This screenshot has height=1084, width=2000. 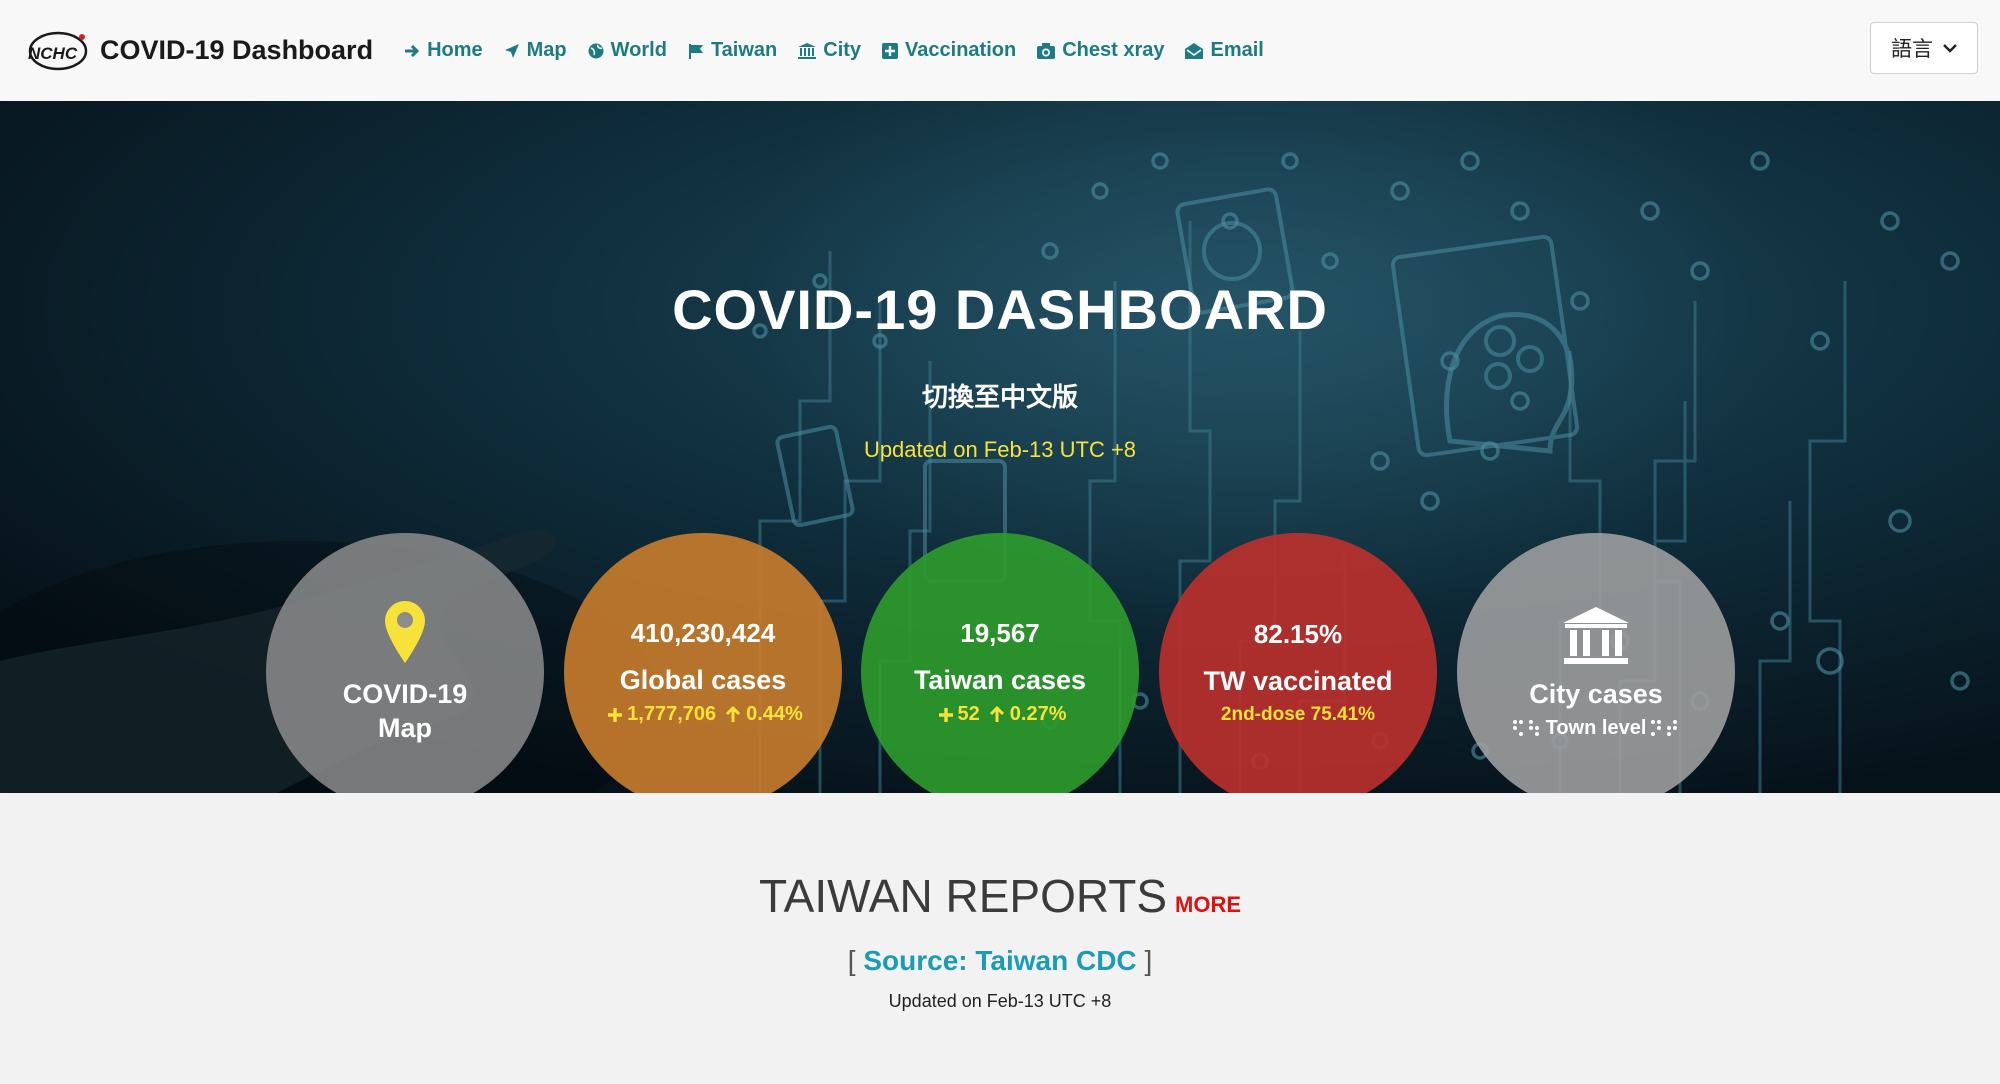 What do you see at coordinates (1298, 663) in the screenshot?
I see `tw-vaccinated-card: 82.15% TW vaccinated 2nd-dose 75.41%` at bounding box center [1298, 663].